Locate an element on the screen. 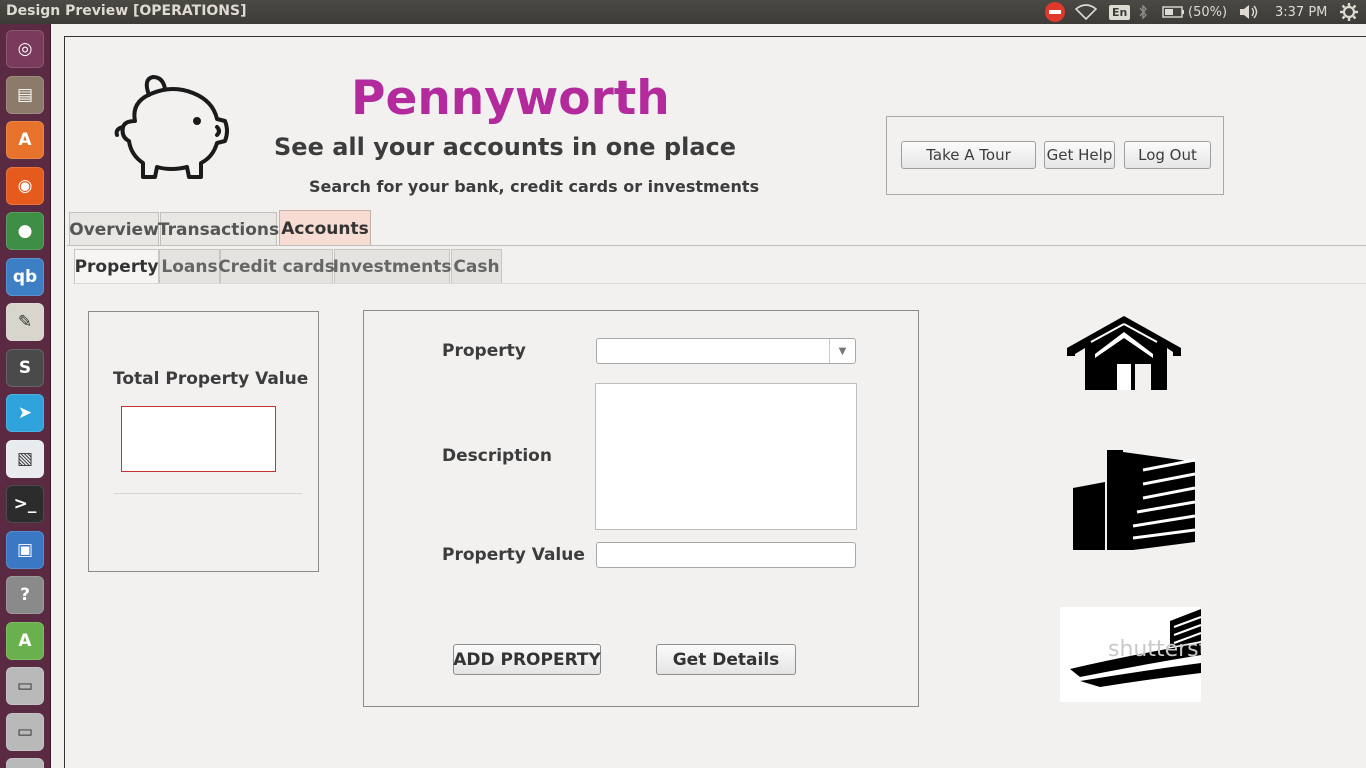 The height and width of the screenshot is (768, 1366). tab-accounts: Accounts is located at coordinates (325, 228).